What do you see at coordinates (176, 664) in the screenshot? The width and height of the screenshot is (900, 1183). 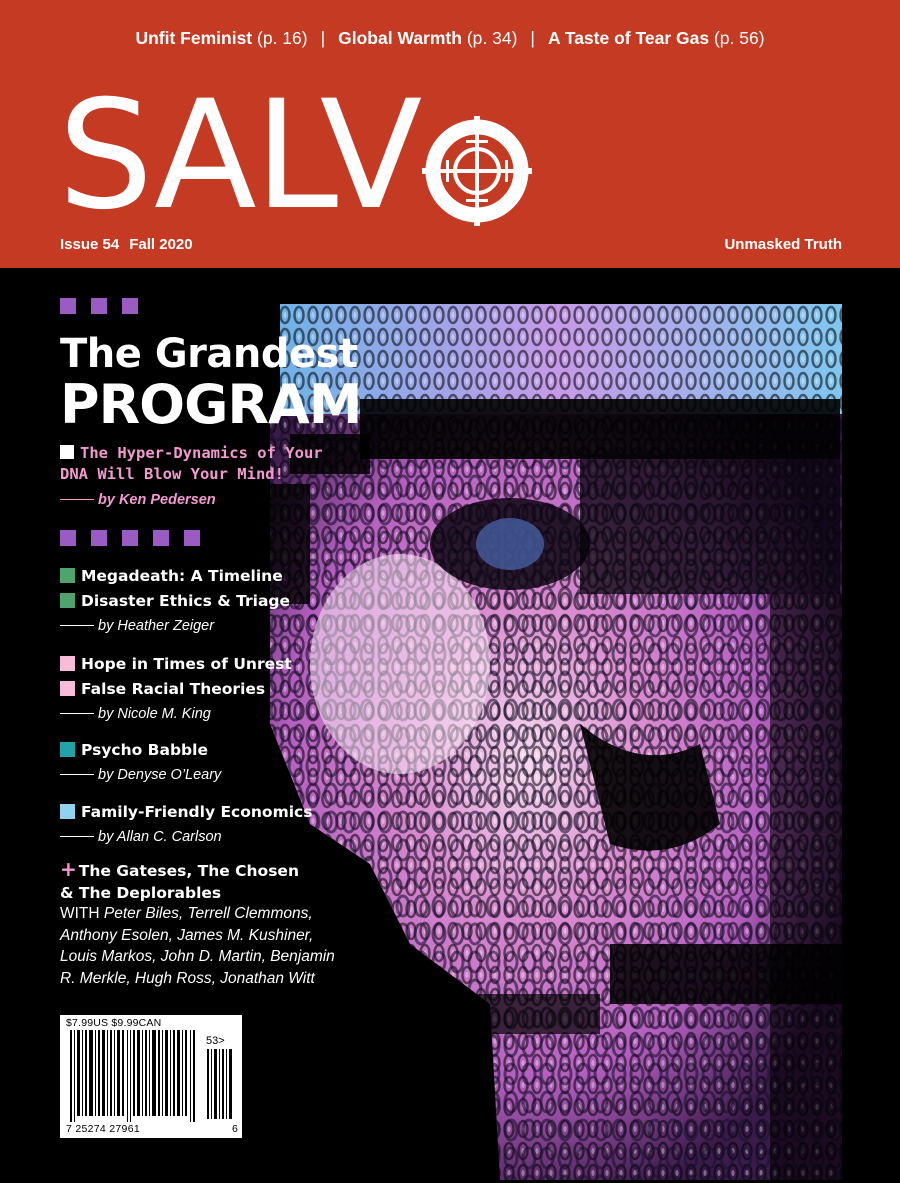 I see `coverline-hope-unrest: Hope in Times of Unrest` at bounding box center [176, 664].